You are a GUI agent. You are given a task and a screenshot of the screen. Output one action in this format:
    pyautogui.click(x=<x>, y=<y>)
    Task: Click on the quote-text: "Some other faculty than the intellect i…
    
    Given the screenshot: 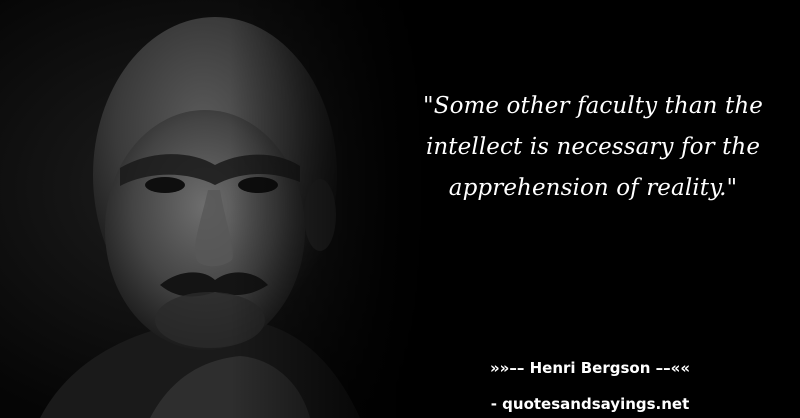 What is the action you would take?
    pyautogui.click(x=593, y=147)
    